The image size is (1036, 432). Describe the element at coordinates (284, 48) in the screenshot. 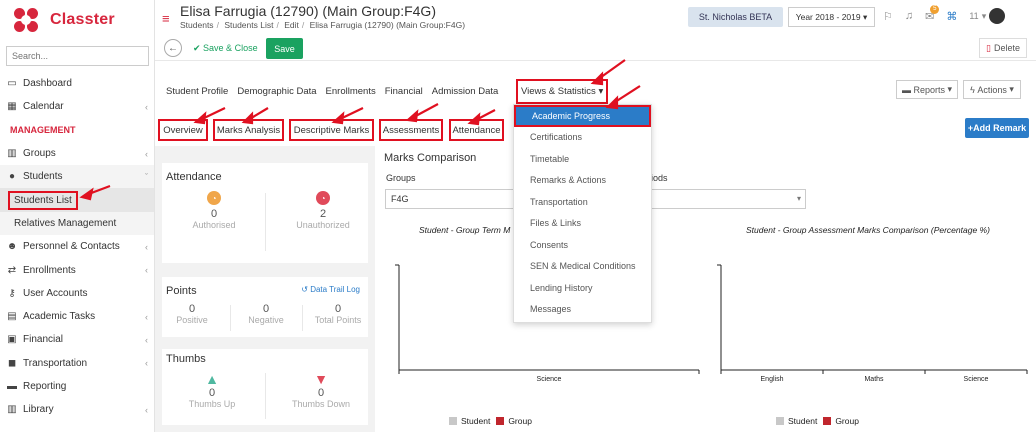

I see `save-button: Save` at that location.